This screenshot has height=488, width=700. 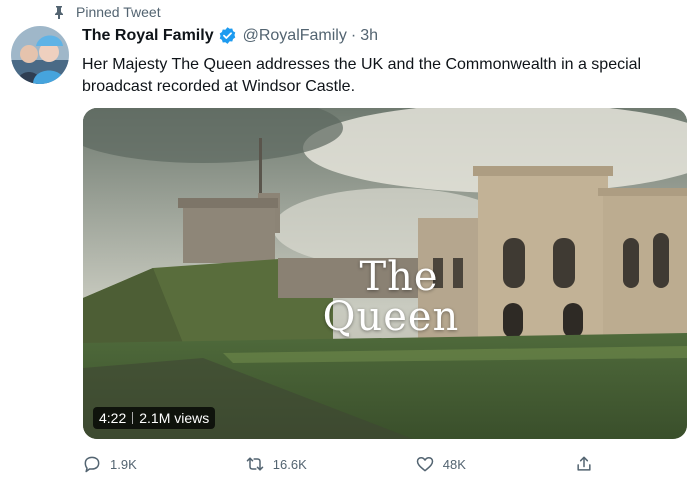 What do you see at coordinates (59, 12) in the screenshot?
I see `pin-icon` at bounding box center [59, 12].